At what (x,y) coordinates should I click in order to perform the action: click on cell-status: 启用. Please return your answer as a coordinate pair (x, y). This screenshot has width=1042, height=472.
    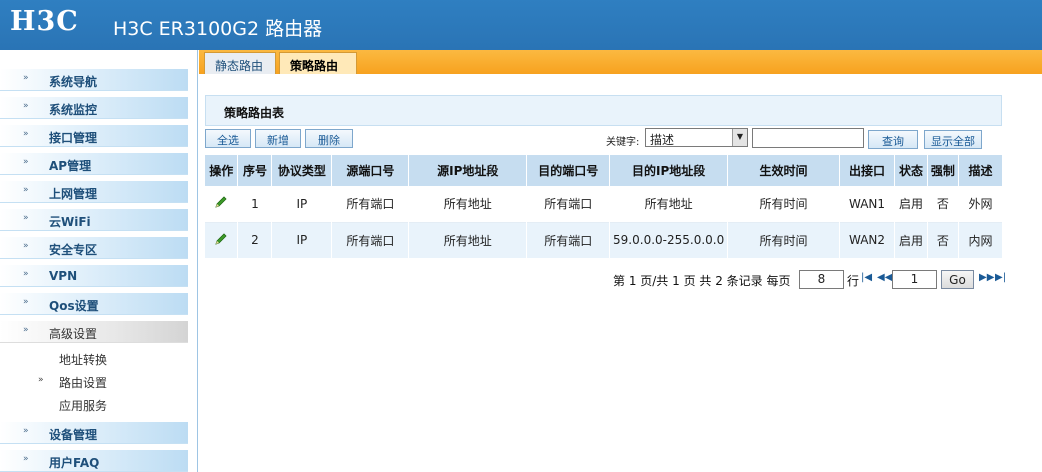
    Looking at the image, I should click on (911, 240).